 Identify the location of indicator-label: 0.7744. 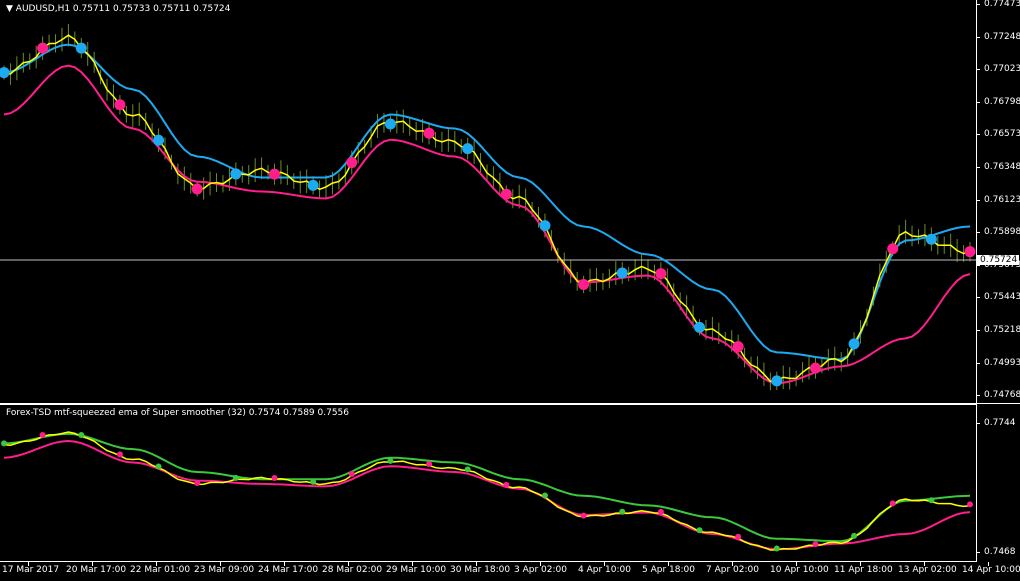
(1000, 423).